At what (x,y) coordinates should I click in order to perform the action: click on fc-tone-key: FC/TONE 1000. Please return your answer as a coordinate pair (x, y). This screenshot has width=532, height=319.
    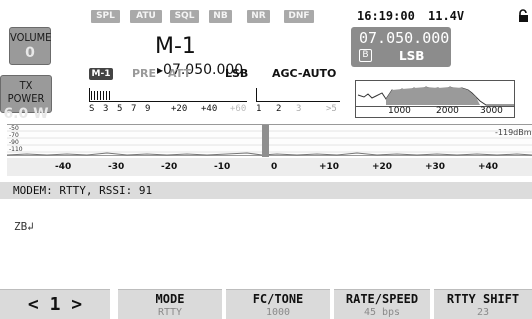
    Looking at the image, I should click on (278, 304).